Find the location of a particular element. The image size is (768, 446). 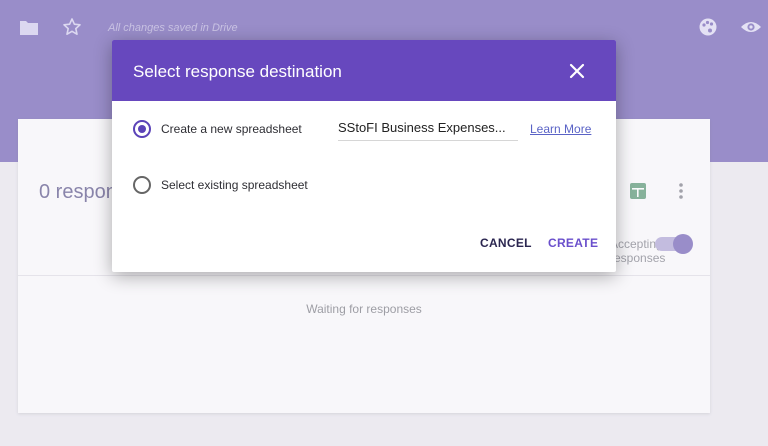

create-button: CREATE is located at coordinates (573, 243).